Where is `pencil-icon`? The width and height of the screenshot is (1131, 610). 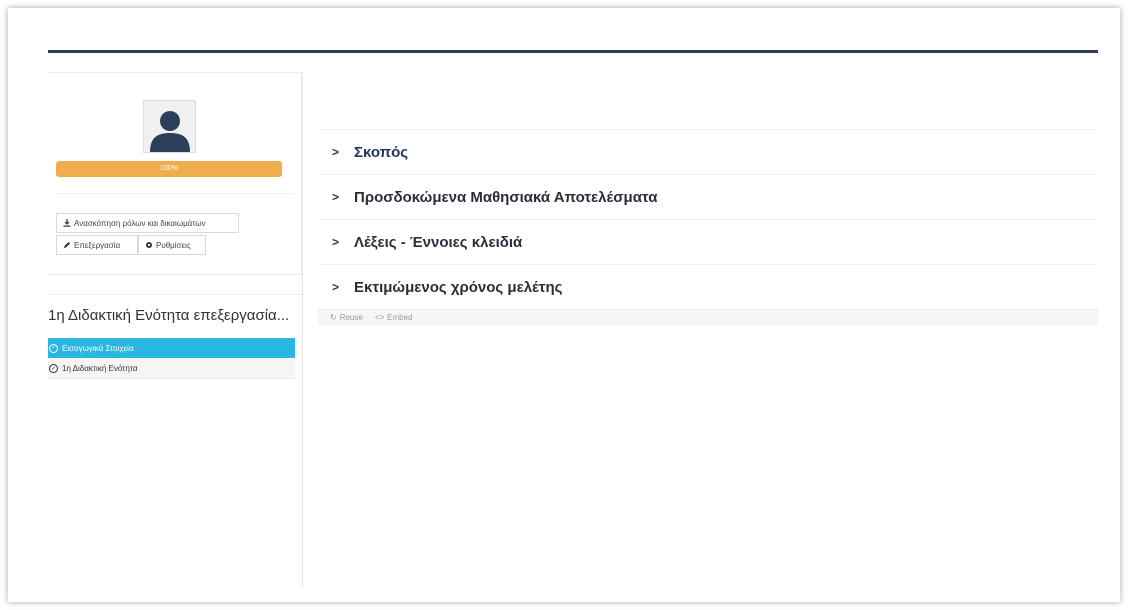
pencil-icon is located at coordinates (67, 245).